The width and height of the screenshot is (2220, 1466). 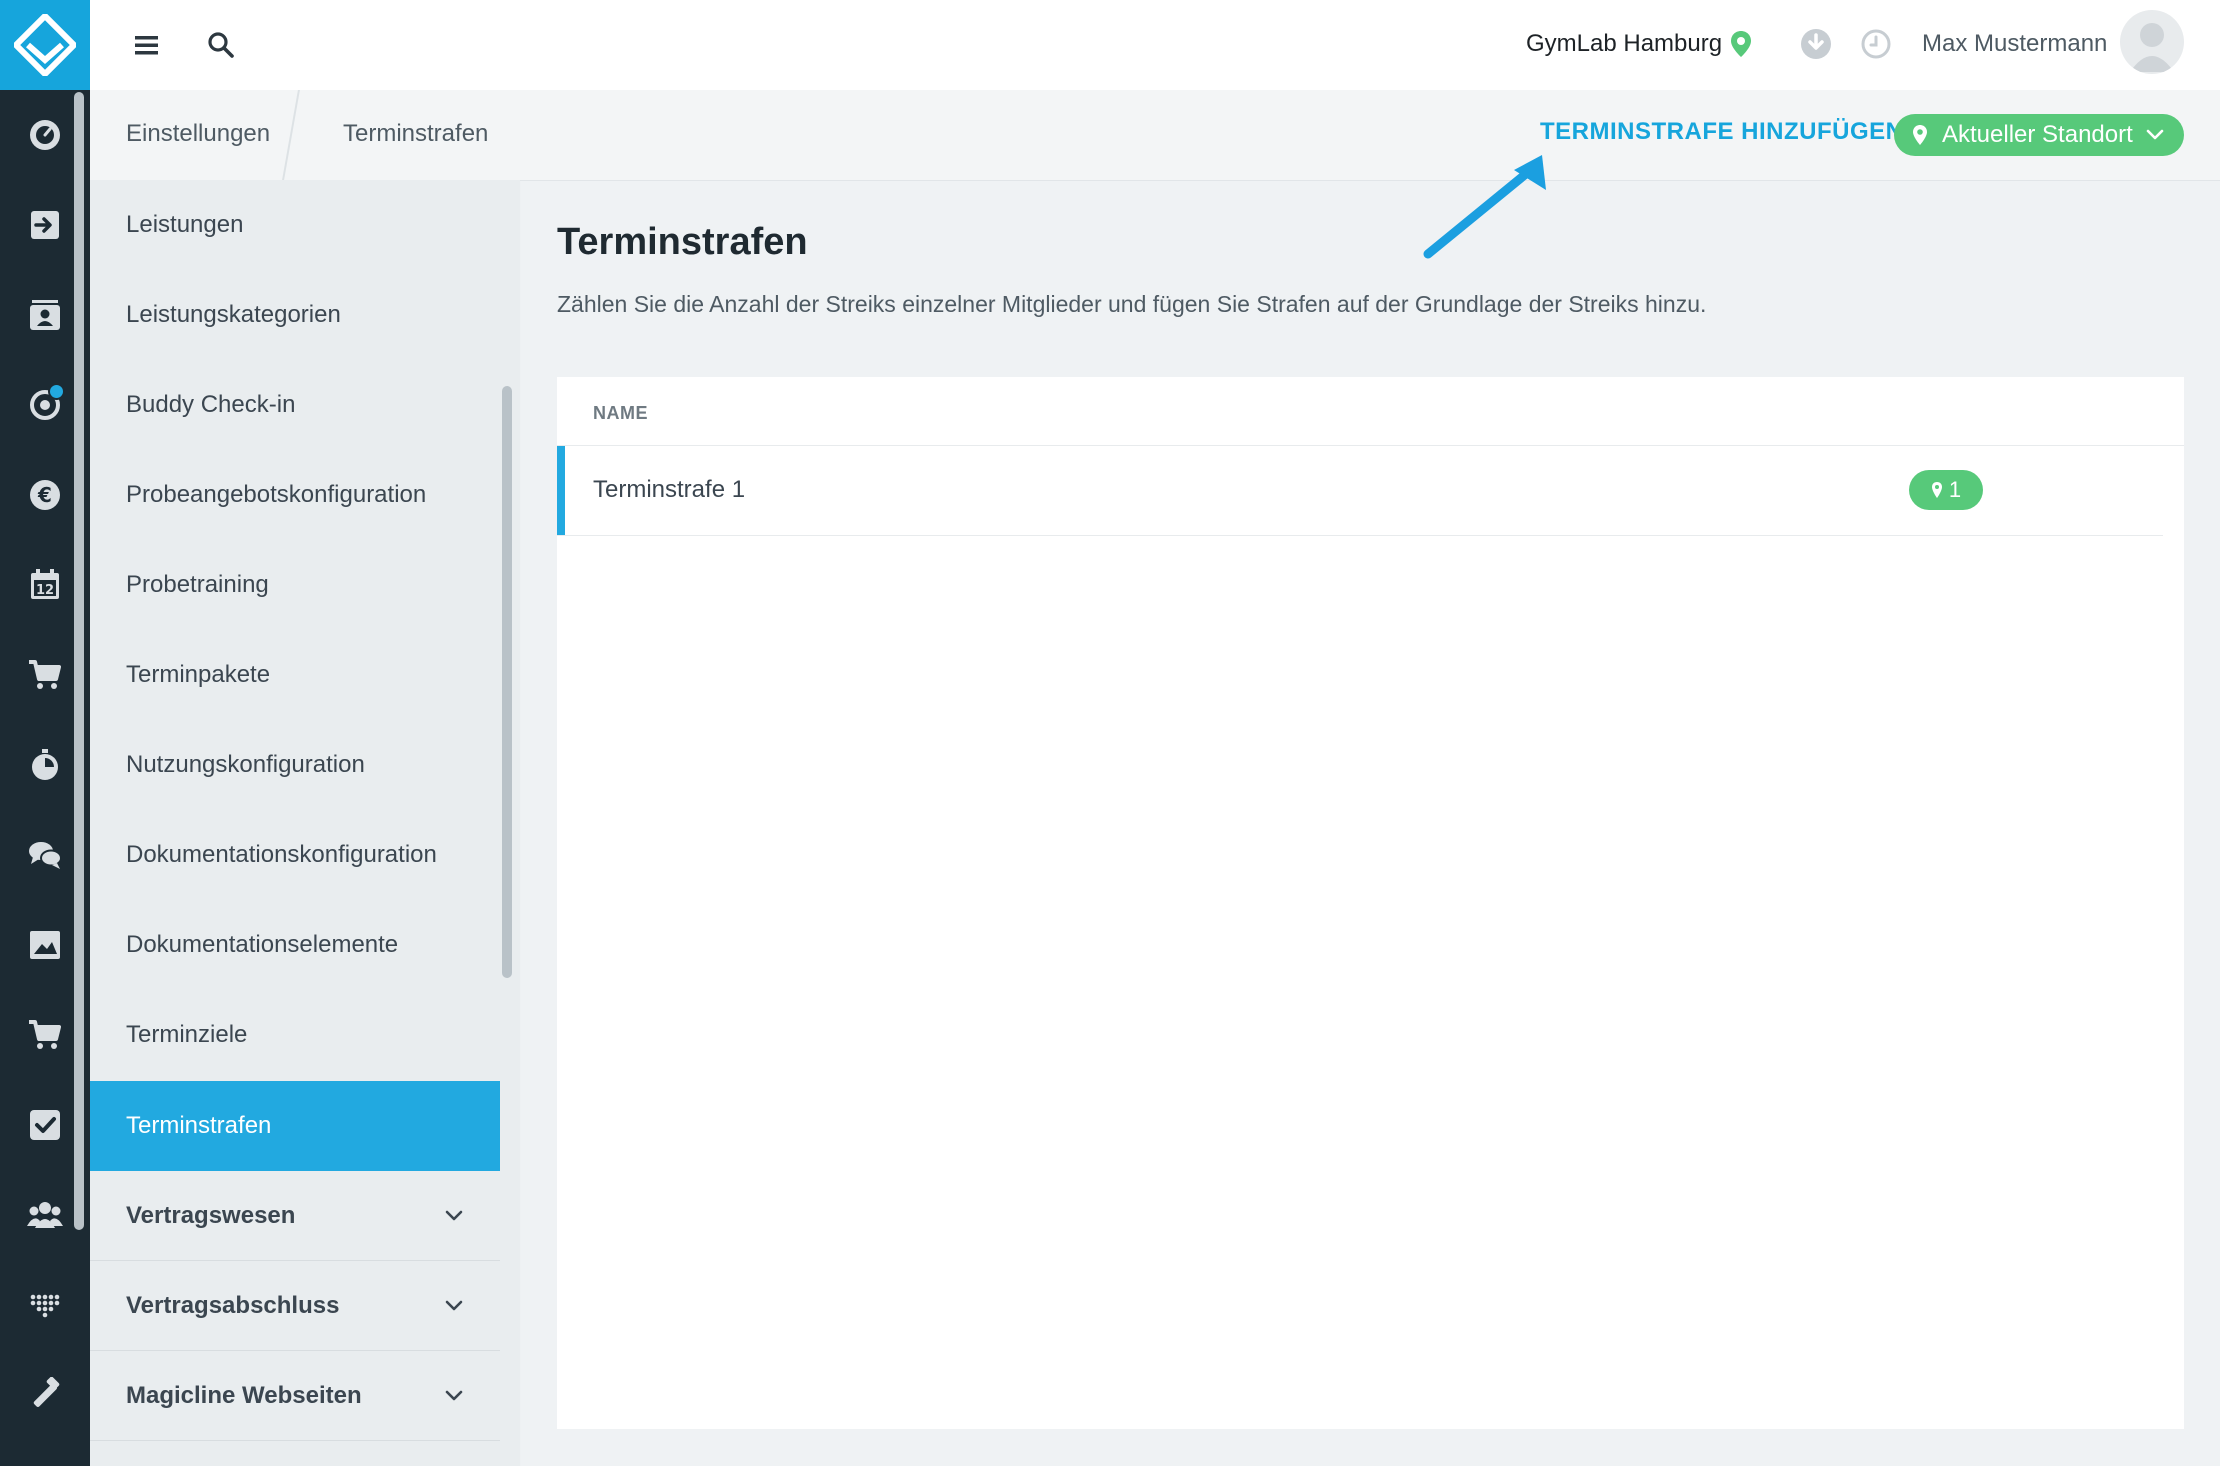 I want to click on sidebar-item-terminstrafen: Terminstrafen, so click(x=295, y=1126).